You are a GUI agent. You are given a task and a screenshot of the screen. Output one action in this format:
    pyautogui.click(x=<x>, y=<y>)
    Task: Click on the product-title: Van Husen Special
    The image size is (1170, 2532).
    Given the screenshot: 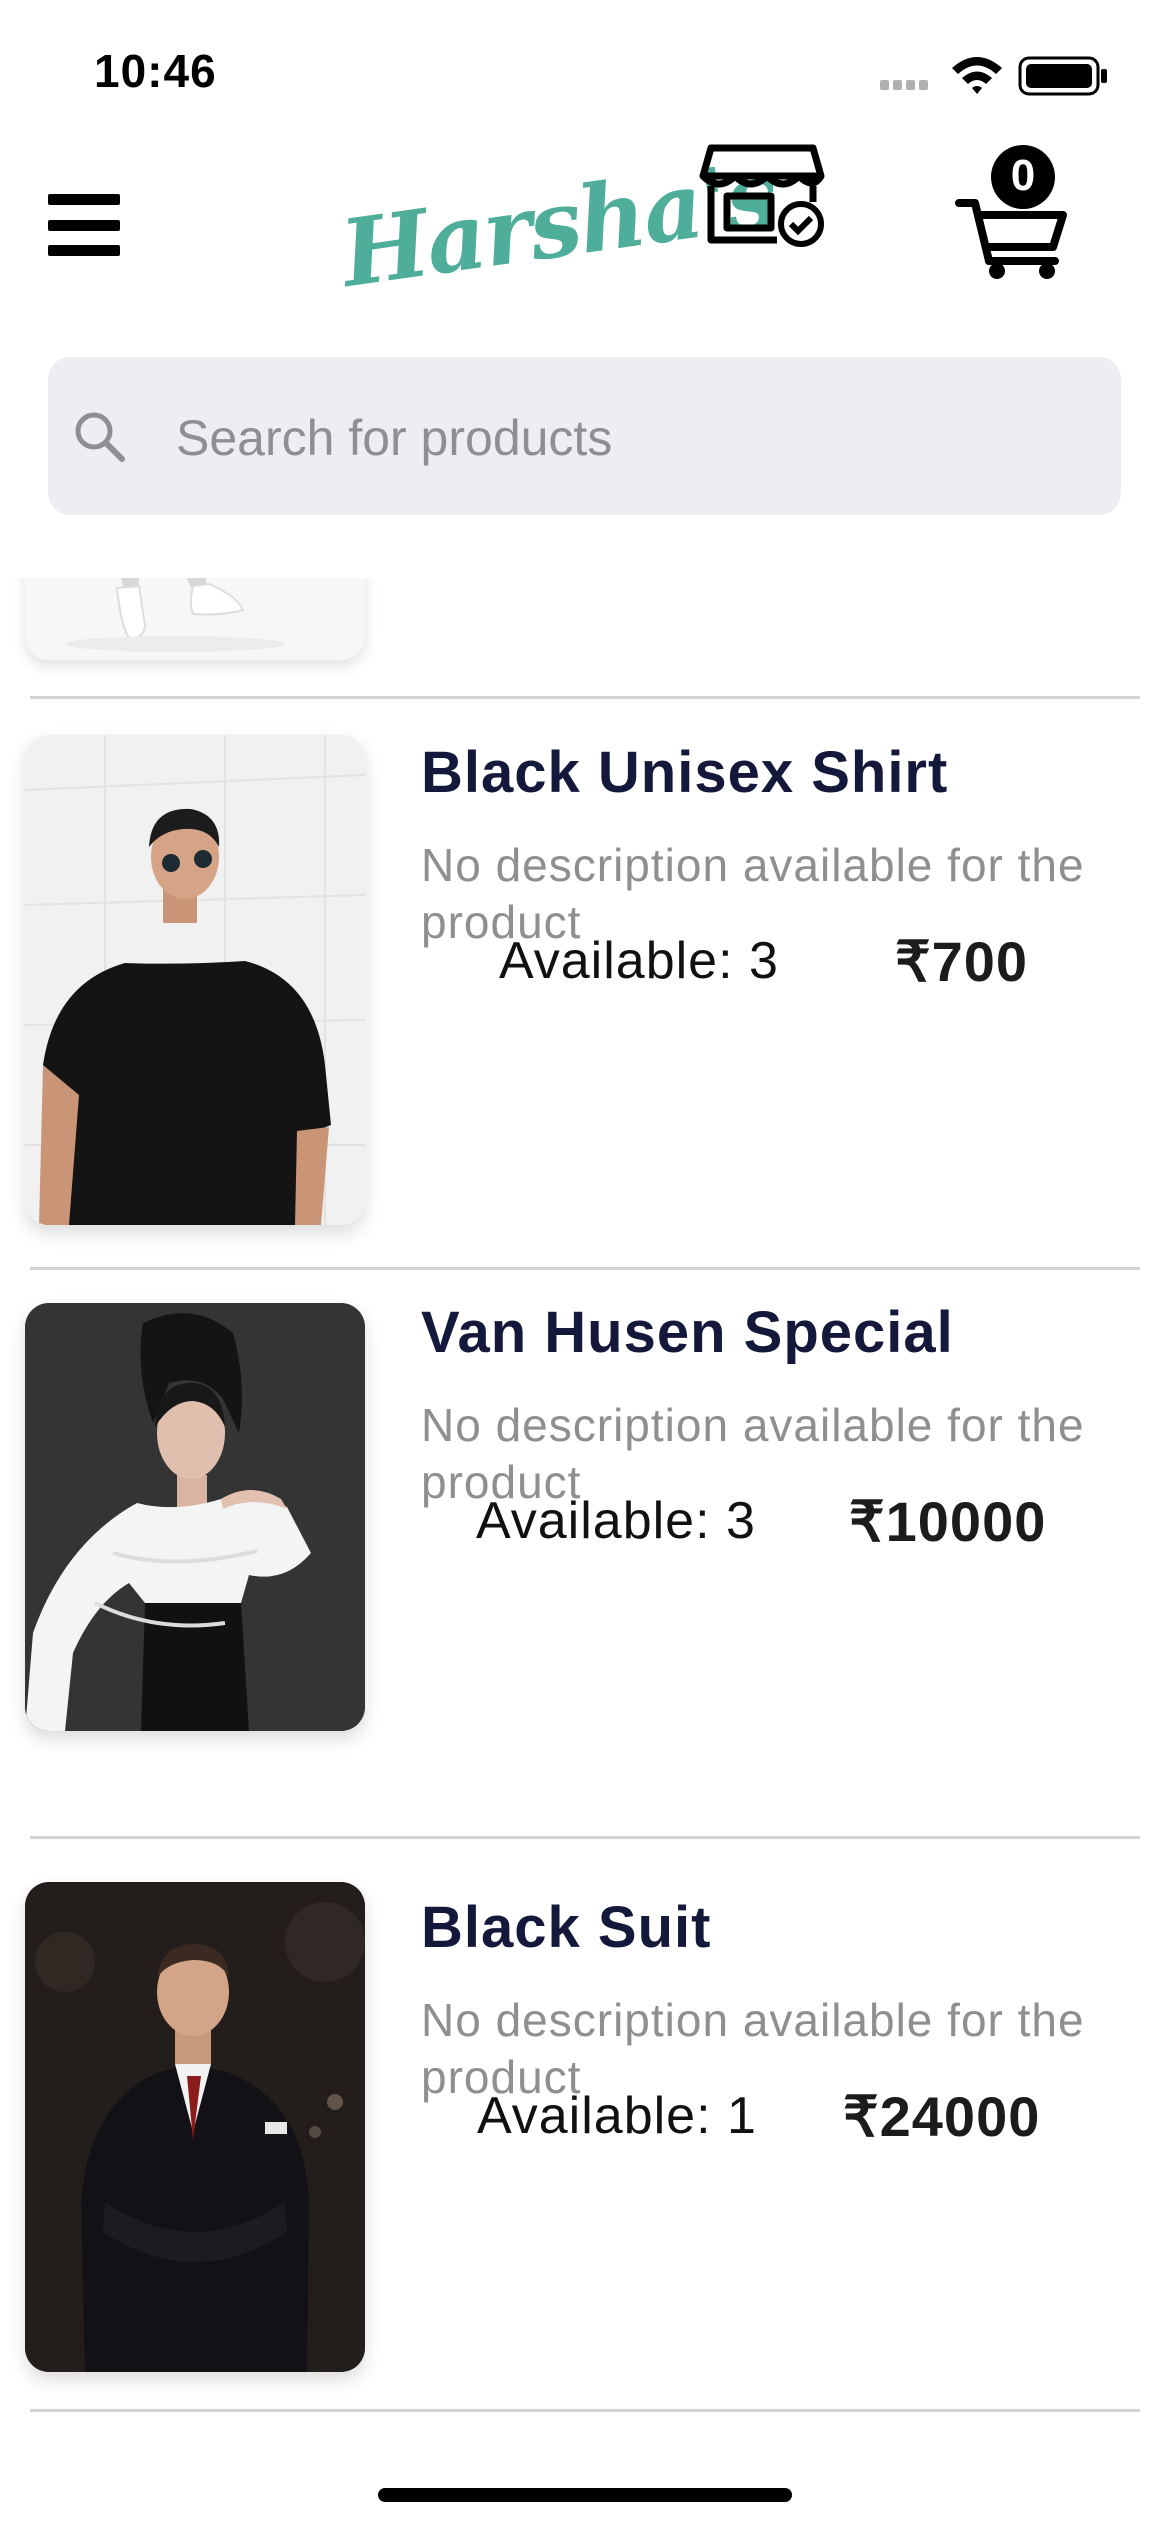 What is the action you would take?
    pyautogui.click(x=687, y=1332)
    